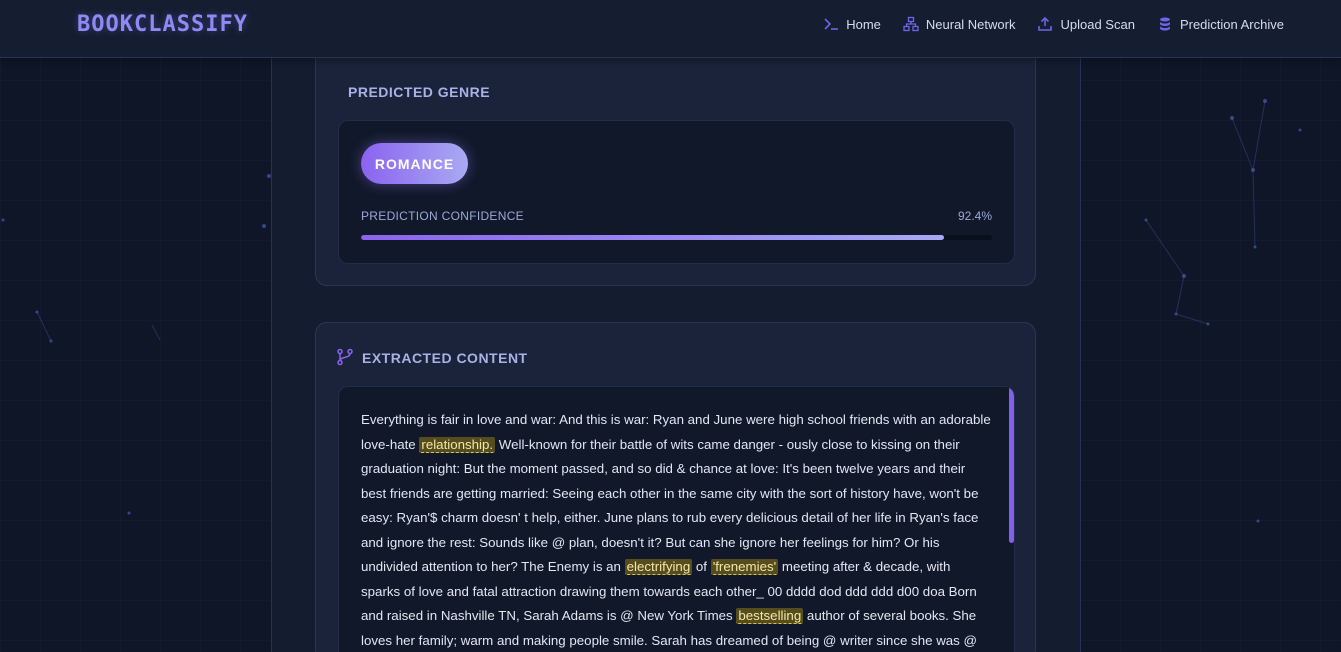 This screenshot has height=652, width=1341. Describe the element at coordinates (970, 24) in the screenshot. I see `nav-neural-network-label: Neural Network` at that location.